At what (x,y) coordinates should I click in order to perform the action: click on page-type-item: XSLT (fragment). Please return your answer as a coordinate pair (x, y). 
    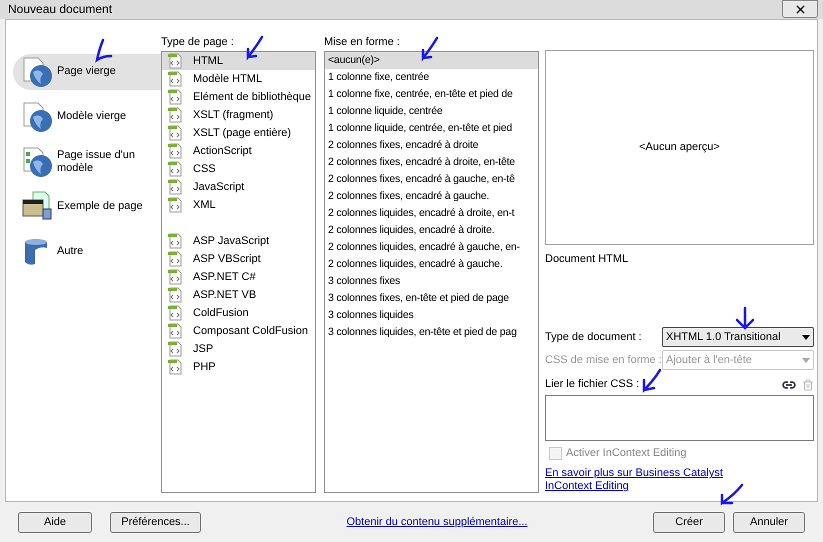
    Looking at the image, I should click on (238, 115).